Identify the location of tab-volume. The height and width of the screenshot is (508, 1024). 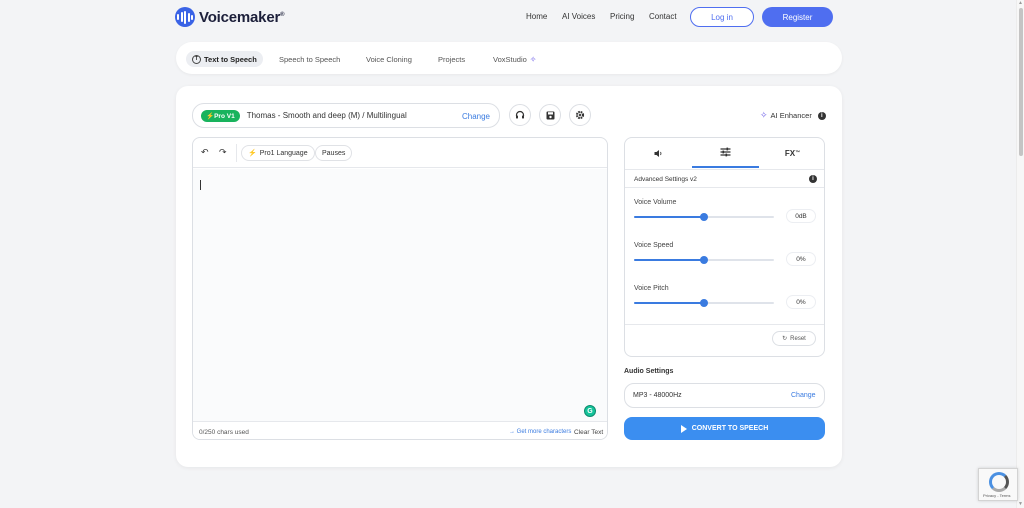
(658, 153).